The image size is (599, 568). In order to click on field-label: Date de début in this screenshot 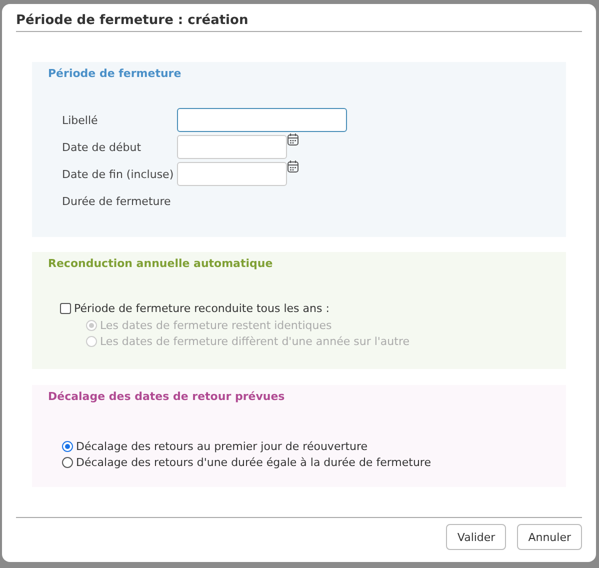, I will do `click(102, 147)`.